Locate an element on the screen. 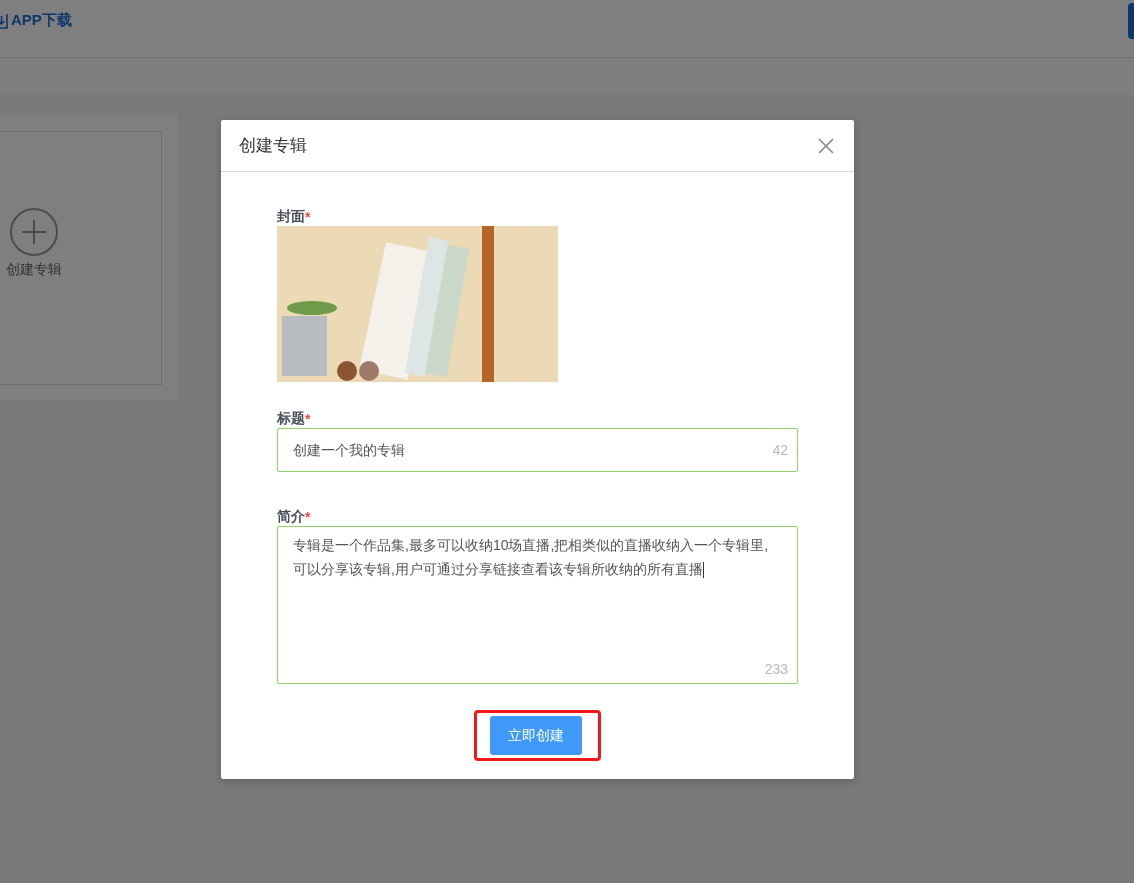  create-now-button: 立即创建 is located at coordinates (536, 735).